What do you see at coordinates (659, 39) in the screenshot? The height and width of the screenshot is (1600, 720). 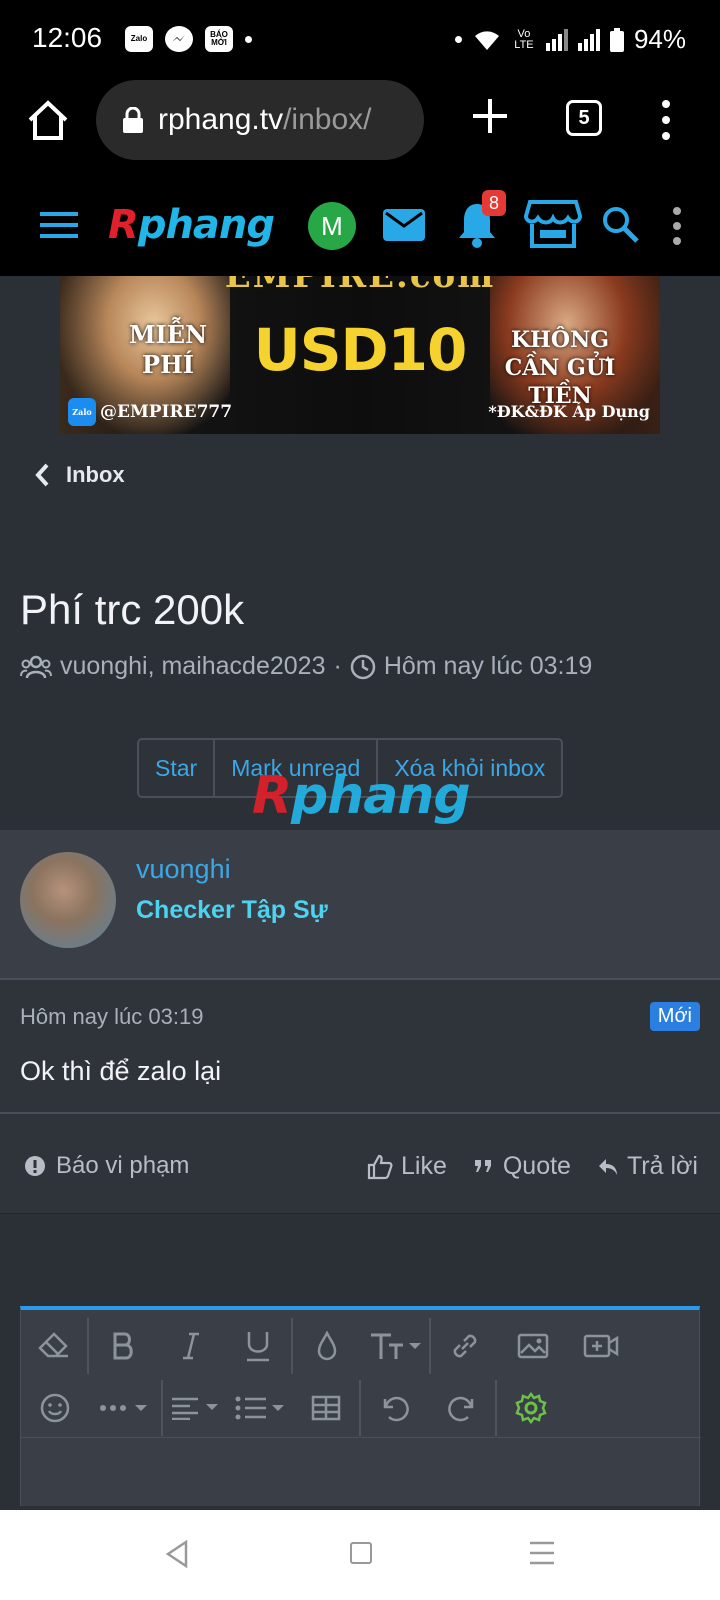 I see `battery-level: 94%` at bounding box center [659, 39].